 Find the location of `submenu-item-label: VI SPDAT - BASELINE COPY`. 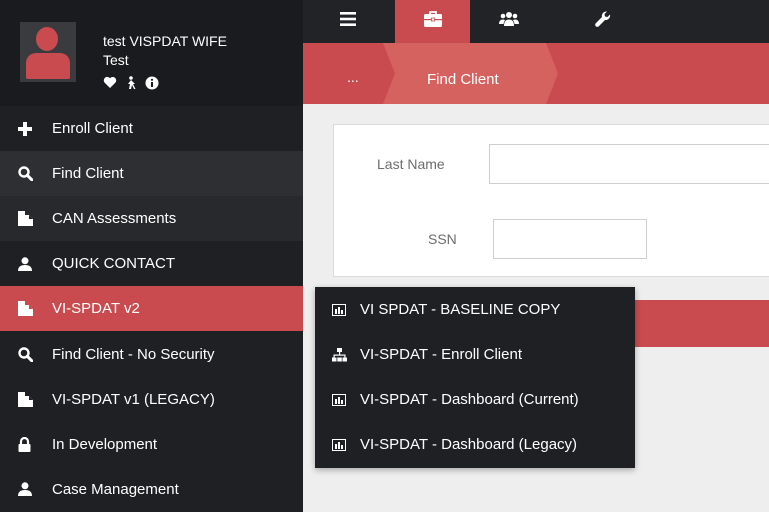

submenu-item-label: VI SPDAT - BASELINE COPY is located at coordinates (460, 309).